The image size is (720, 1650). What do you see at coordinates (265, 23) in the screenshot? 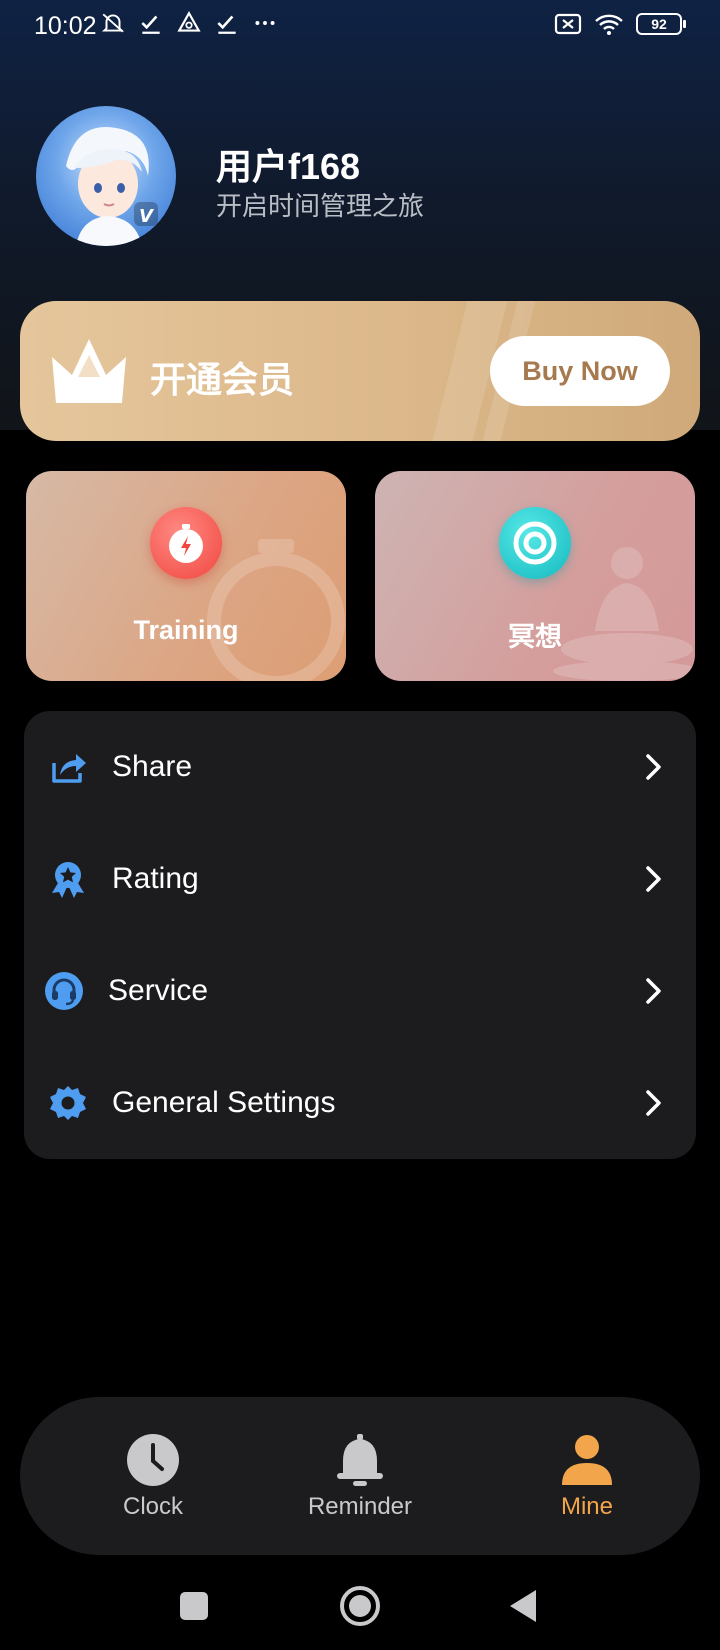
I see `more-dots-icon` at bounding box center [265, 23].